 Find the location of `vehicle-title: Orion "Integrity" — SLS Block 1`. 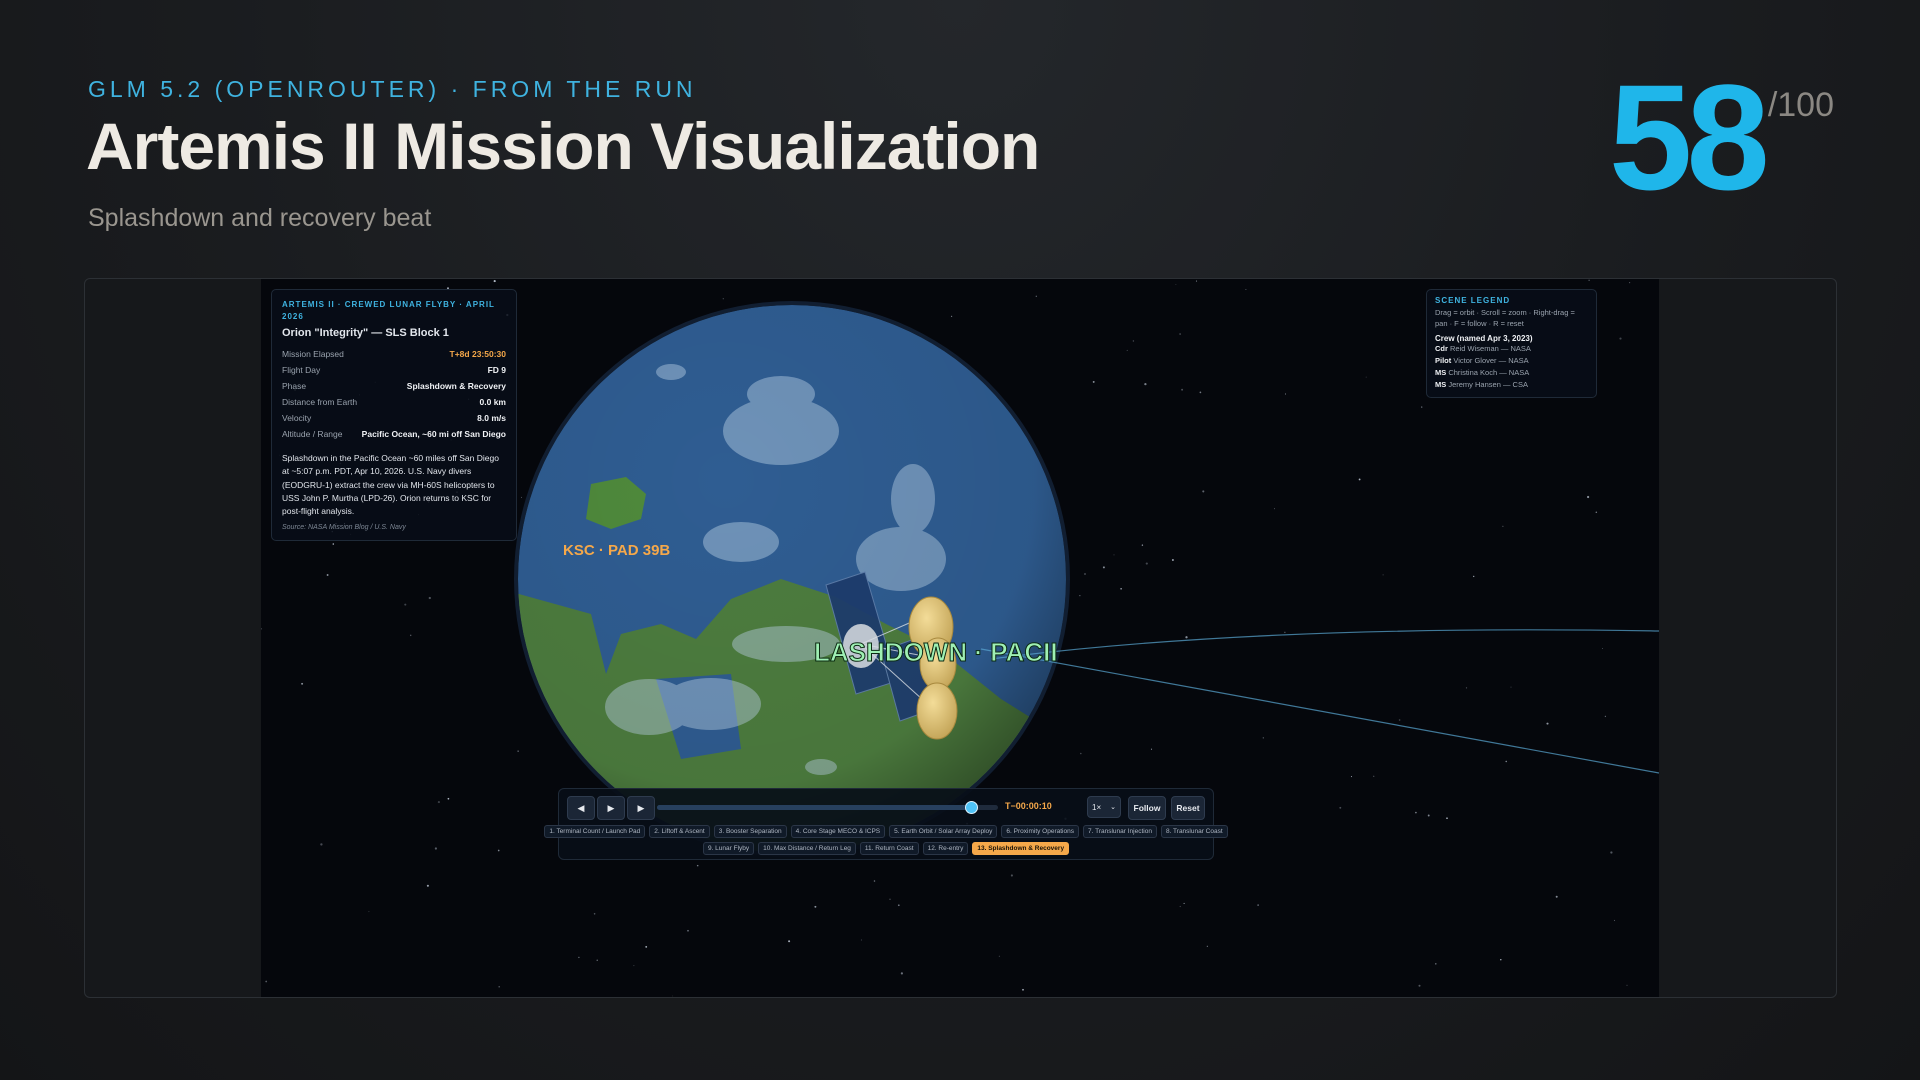

vehicle-title: Orion "Integrity" — SLS Block 1 is located at coordinates (365, 333).